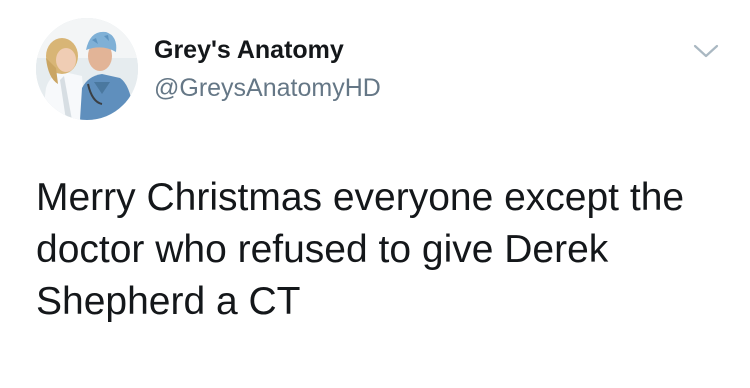 The width and height of the screenshot is (750, 388). What do you see at coordinates (267, 88) in the screenshot?
I see `author-handle: @GreysAnatomyHD` at bounding box center [267, 88].